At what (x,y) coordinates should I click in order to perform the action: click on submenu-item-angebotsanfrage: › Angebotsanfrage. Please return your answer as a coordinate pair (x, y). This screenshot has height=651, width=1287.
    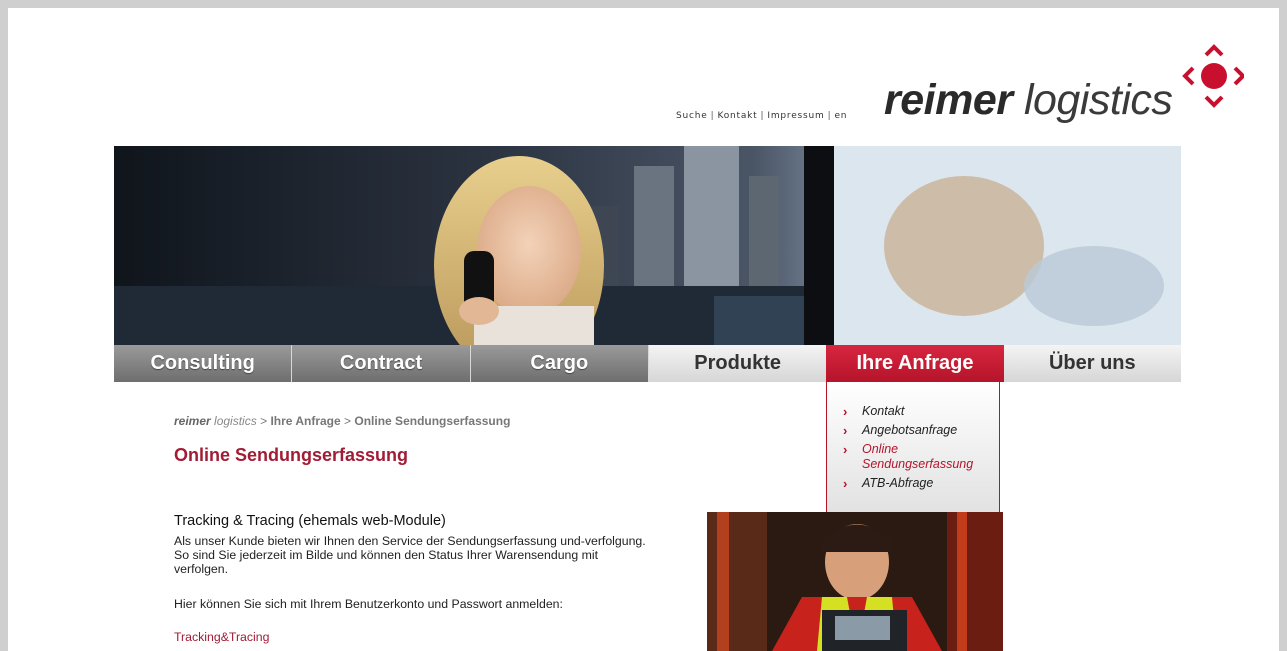
    Looking at the image, I should click on (913, 430).